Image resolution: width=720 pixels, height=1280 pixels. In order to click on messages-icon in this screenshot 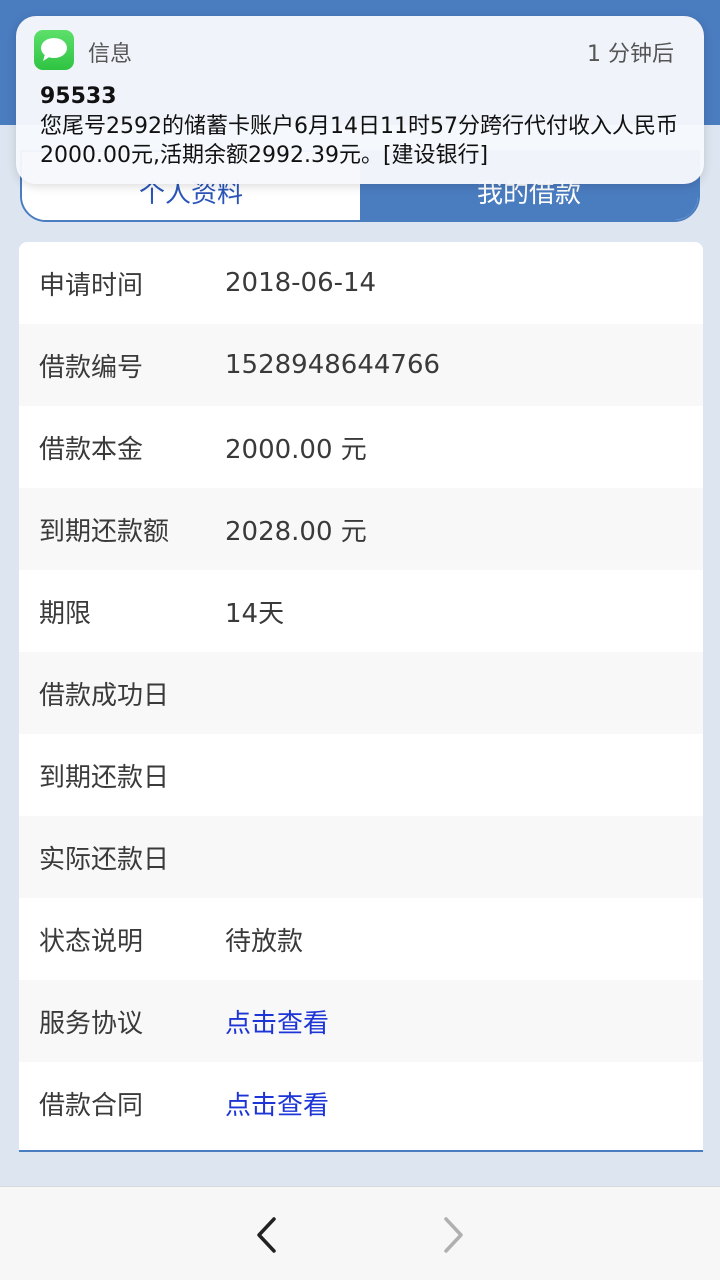, I will do `click(54, 50)`.